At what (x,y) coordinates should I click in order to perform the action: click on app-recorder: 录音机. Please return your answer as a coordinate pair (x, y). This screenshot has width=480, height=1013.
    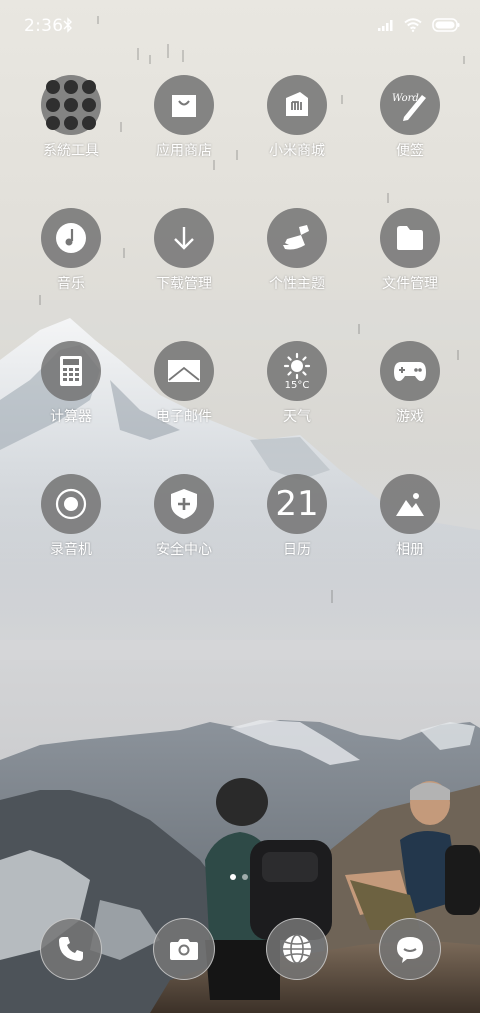
    Looking at the image, I should click on (71, 516).